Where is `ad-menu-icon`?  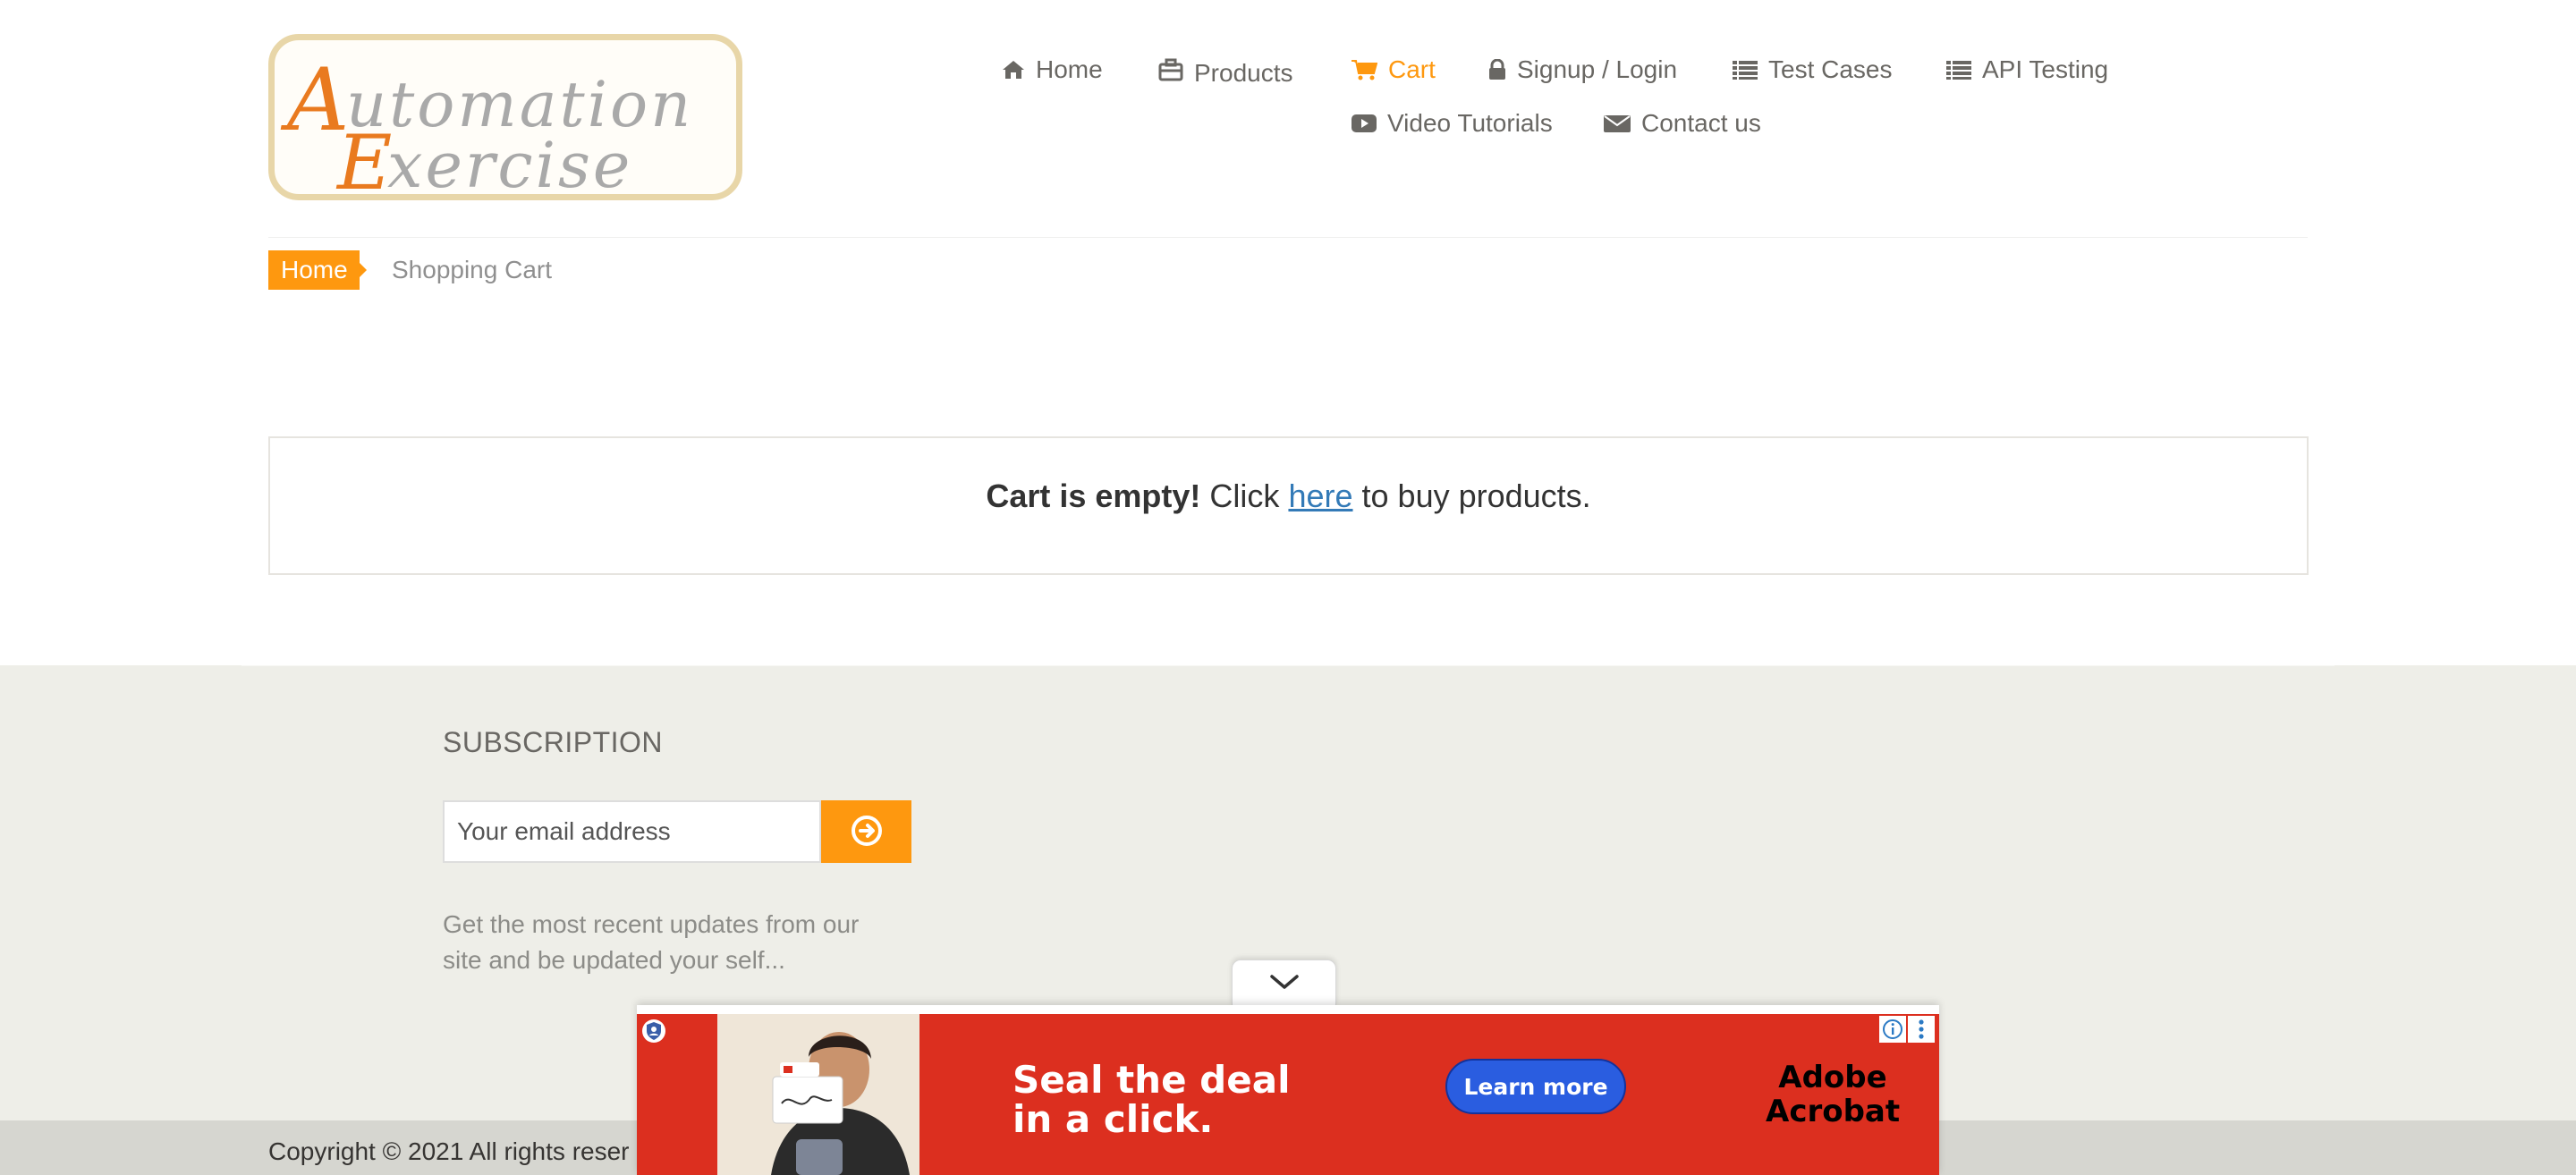 ad-menu-icon is located at coordinates (1921, 1029).